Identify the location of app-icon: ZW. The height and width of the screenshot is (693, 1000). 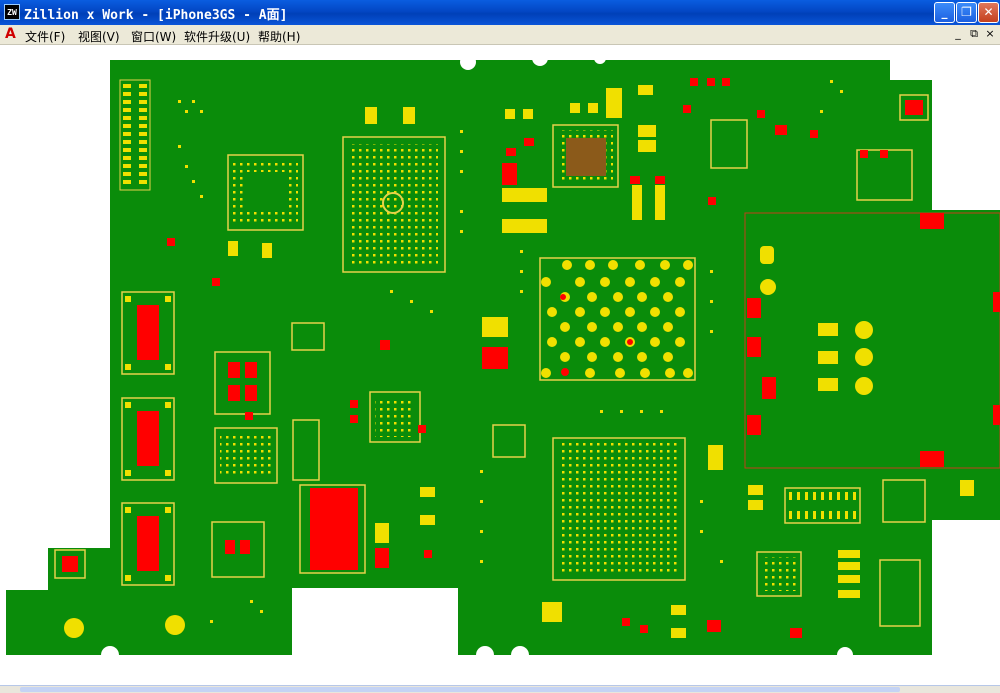
(12, 12).